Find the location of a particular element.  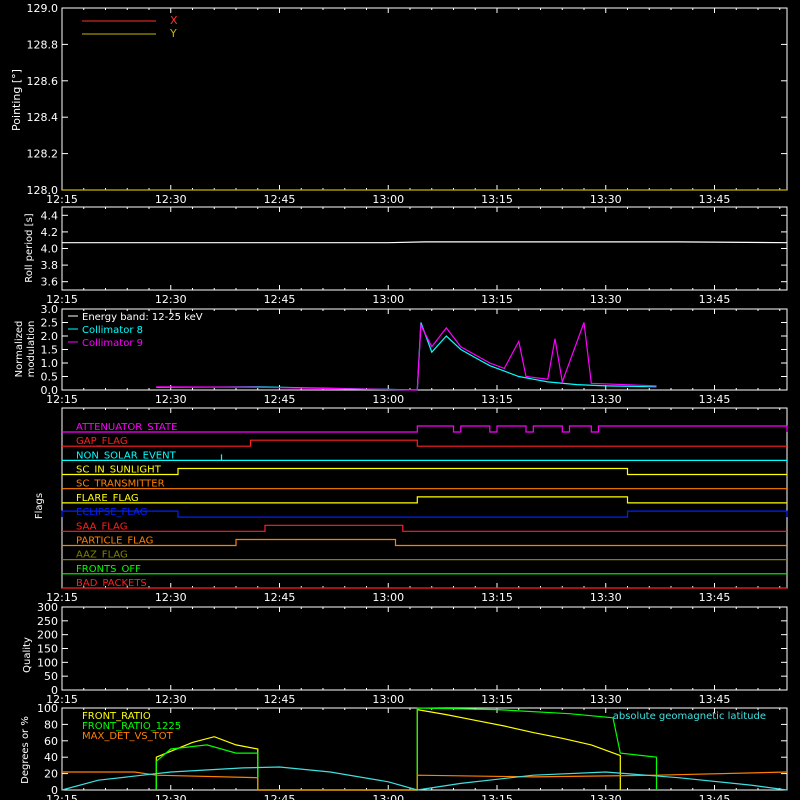

y-tick-label: 129.0 is located at coordinates (43, 8).